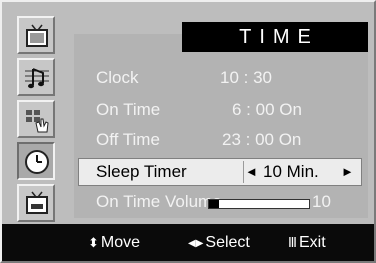 The image size is (376, 263). I want to click on right-arrow-icon: ►, so click(347, 171).